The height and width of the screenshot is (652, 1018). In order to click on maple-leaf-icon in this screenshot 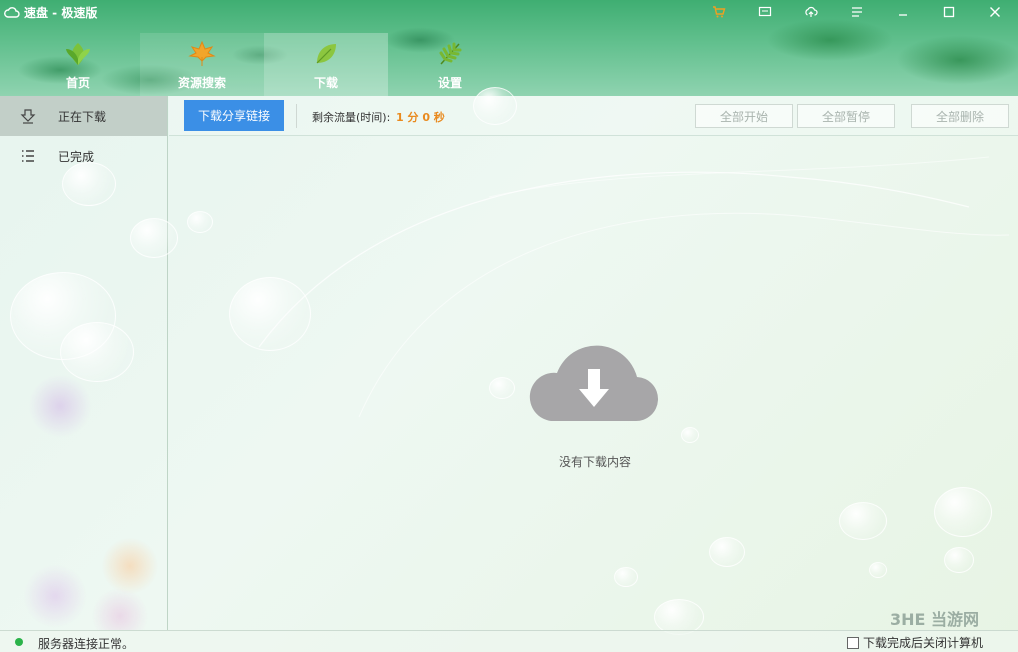, I will do `click(202, 53)`.